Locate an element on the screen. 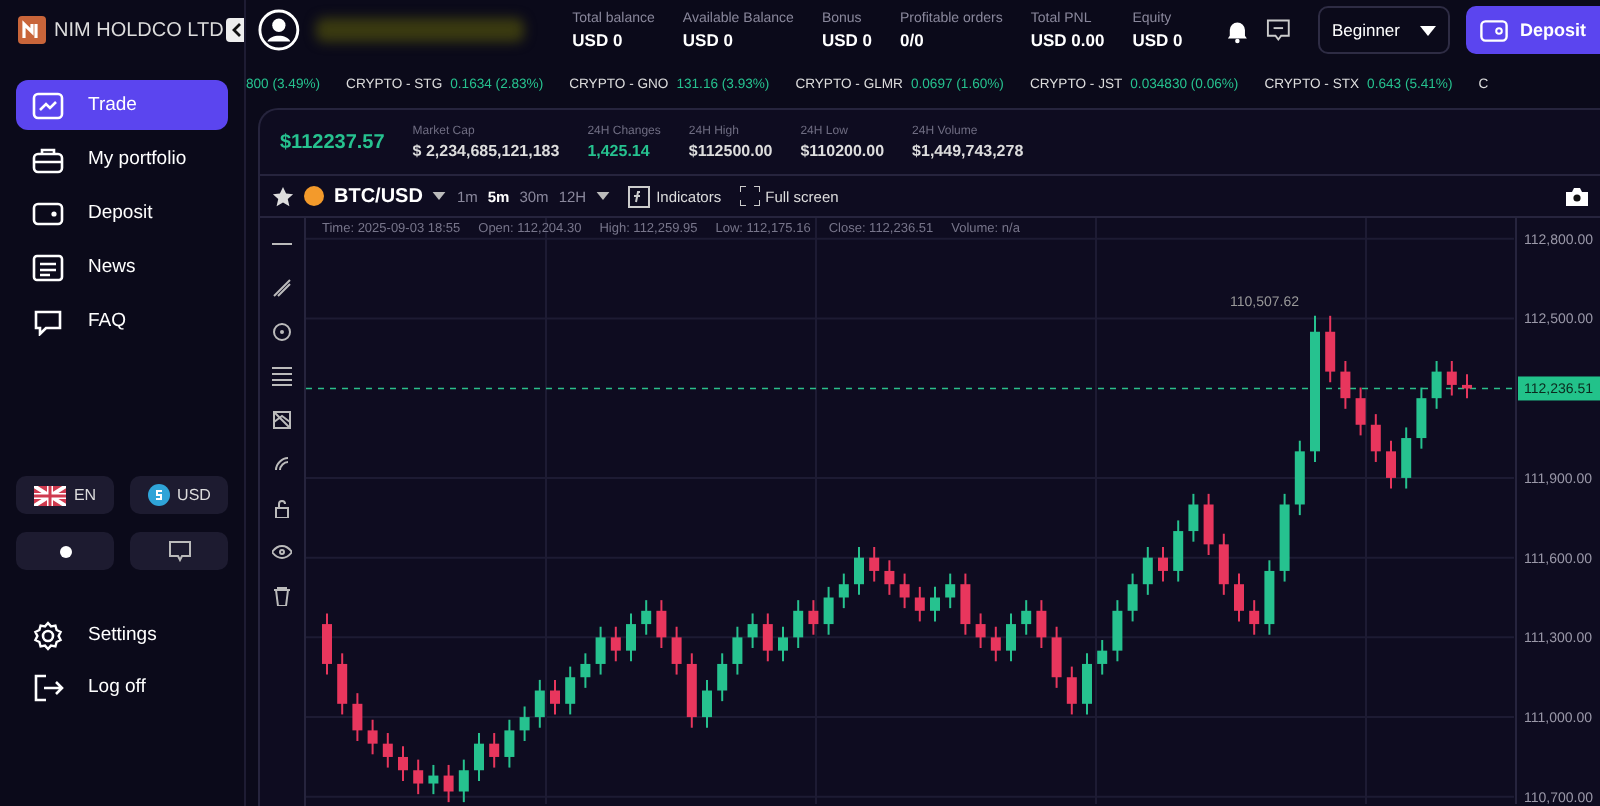  stat-value: 1,425.14 is located at coordinates (619, 150).